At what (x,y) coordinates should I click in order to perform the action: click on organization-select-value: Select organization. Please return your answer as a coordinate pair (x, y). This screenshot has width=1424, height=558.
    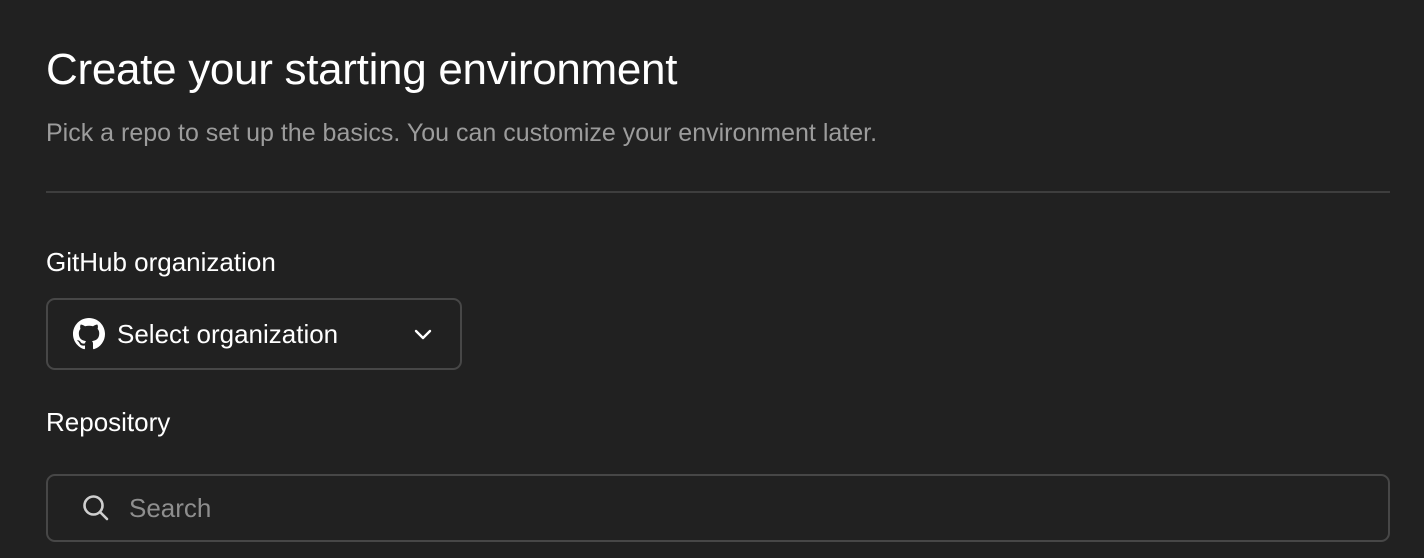
    Looking at the image, I should click on (228, 333).